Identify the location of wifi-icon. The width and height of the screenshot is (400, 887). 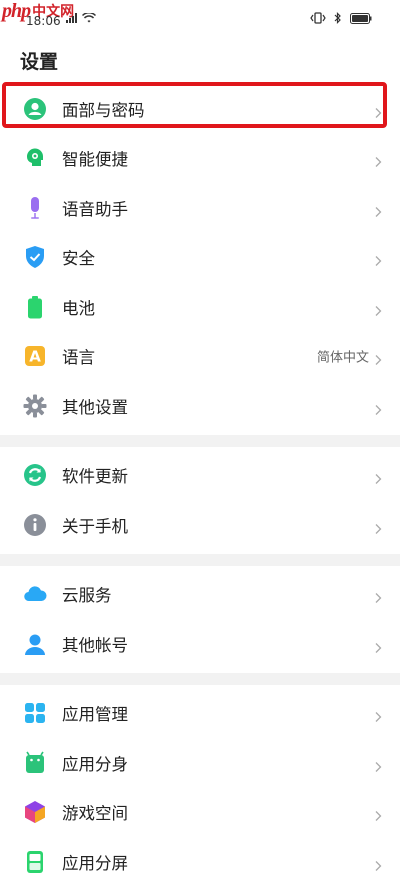
(89, 18).